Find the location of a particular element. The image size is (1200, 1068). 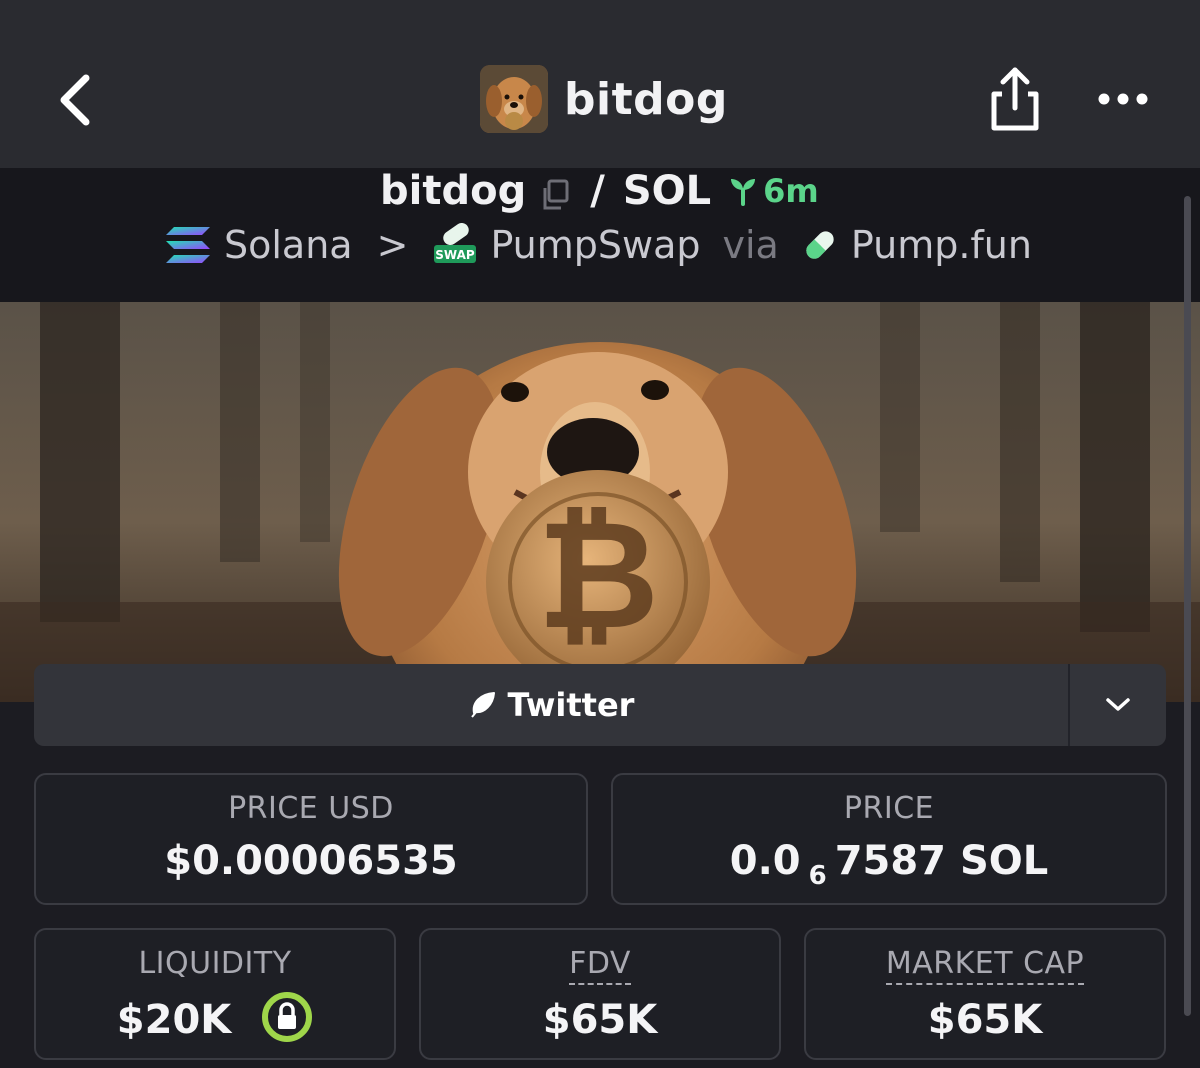

back-button is located at coordinates (77, 100).